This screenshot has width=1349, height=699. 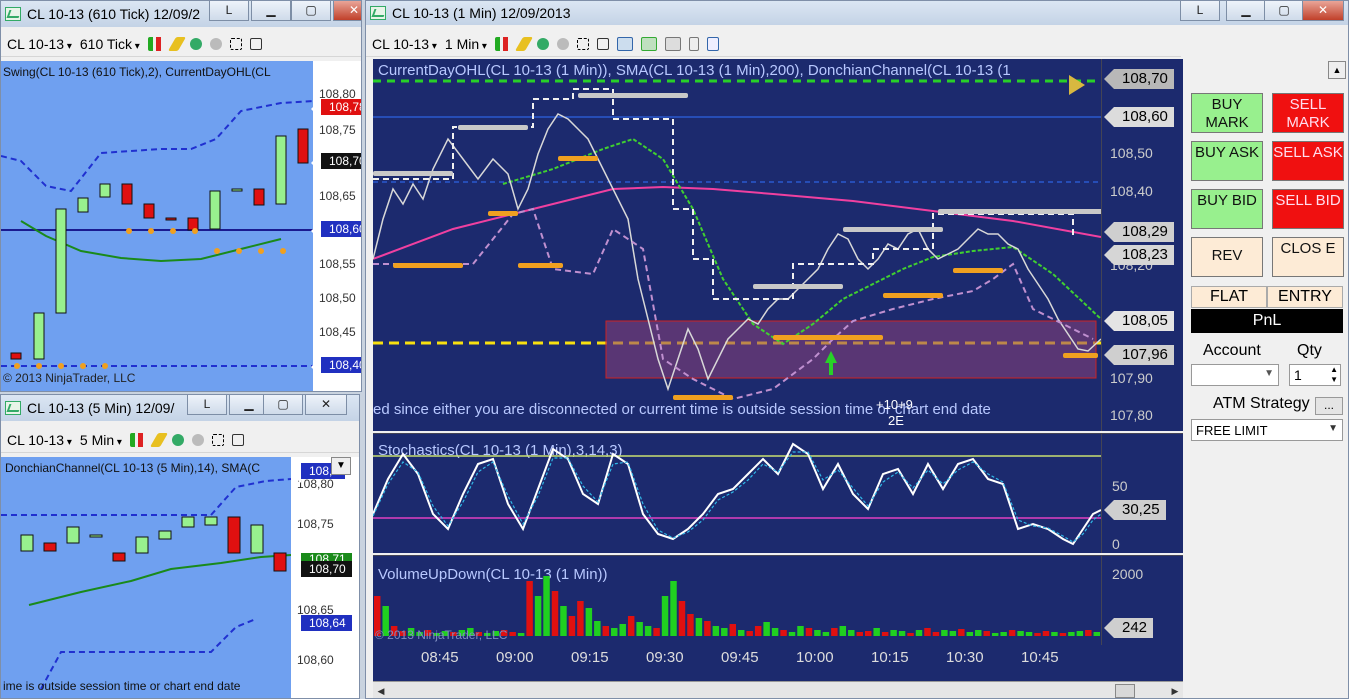 What do you see at coordinates (101, 440) in the screenshot?
I see `interval-select: 5 Min` at bounding box center [101, 440].